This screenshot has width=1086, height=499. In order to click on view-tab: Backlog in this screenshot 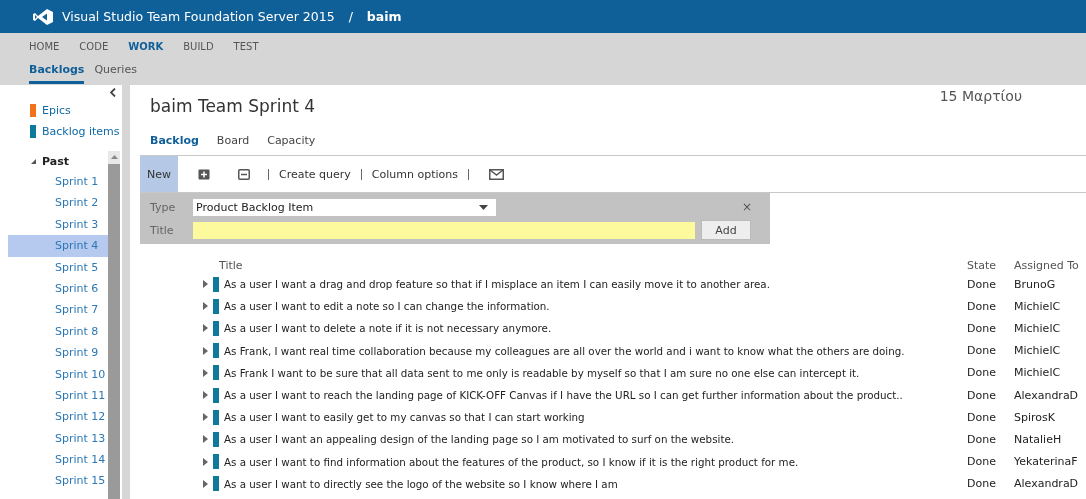, I will do `click(174, 140)`.